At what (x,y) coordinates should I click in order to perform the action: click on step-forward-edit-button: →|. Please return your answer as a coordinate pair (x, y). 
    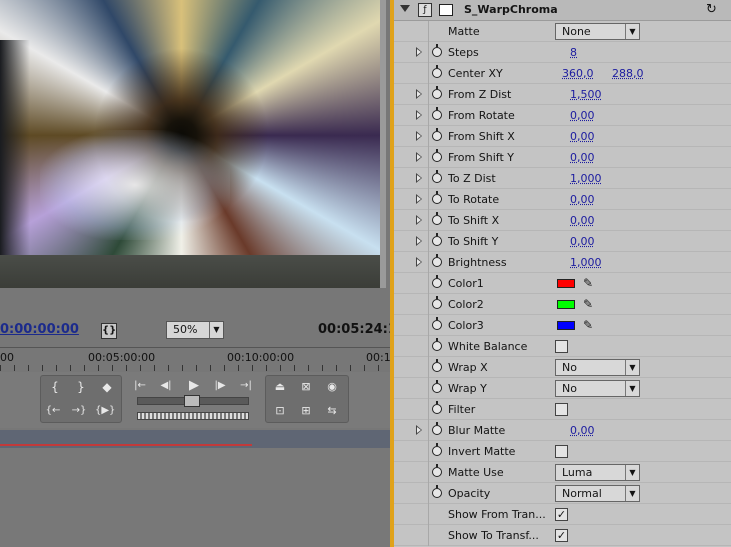
    Looking at the image, I should click on (246, 386).